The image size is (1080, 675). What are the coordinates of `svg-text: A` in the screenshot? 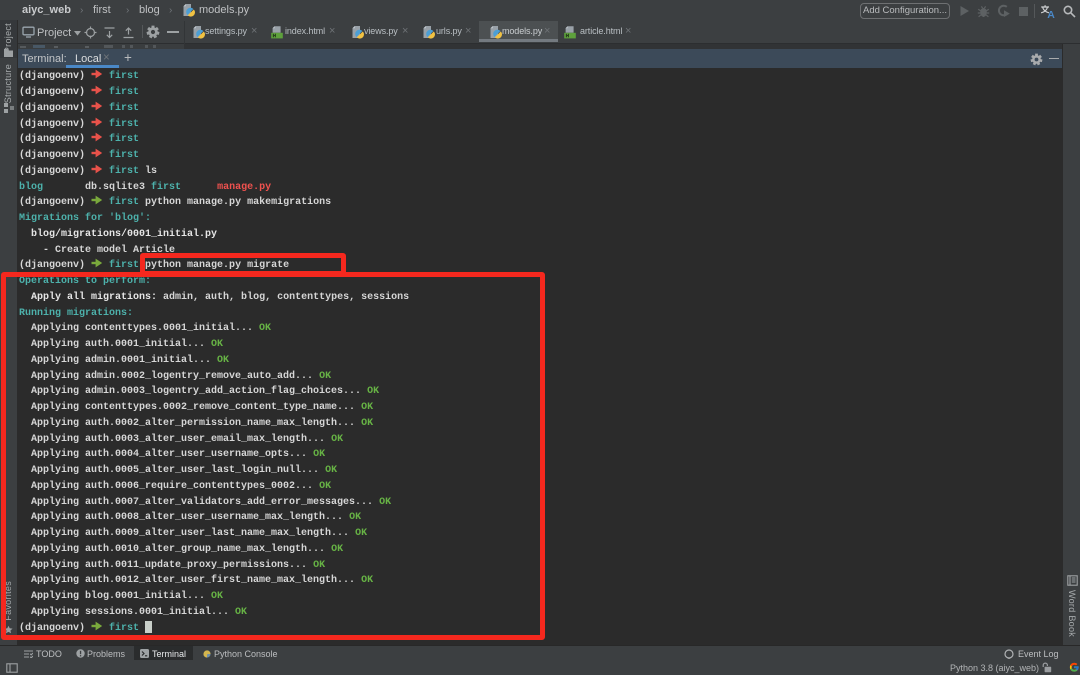 It's located at (1051, 14).